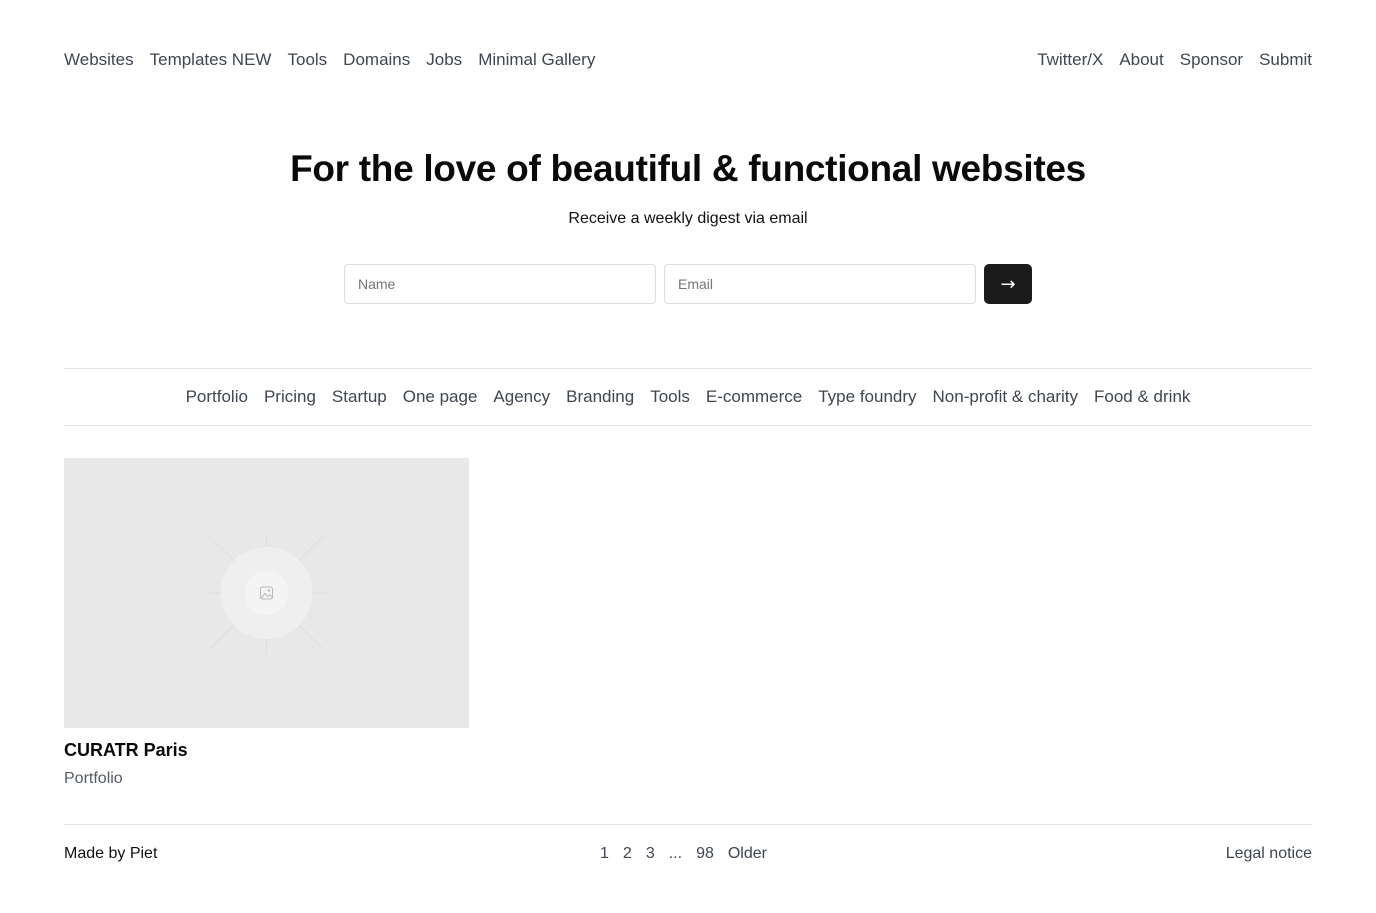  I want to click on category-ecommerce: E-commerce, so click(754, 397).